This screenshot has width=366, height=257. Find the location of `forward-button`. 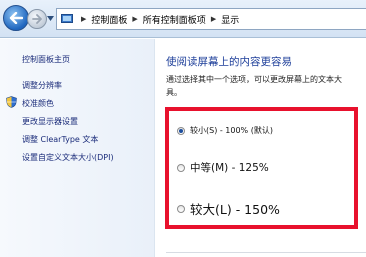

forward-button is located at coordinates (37, 19).